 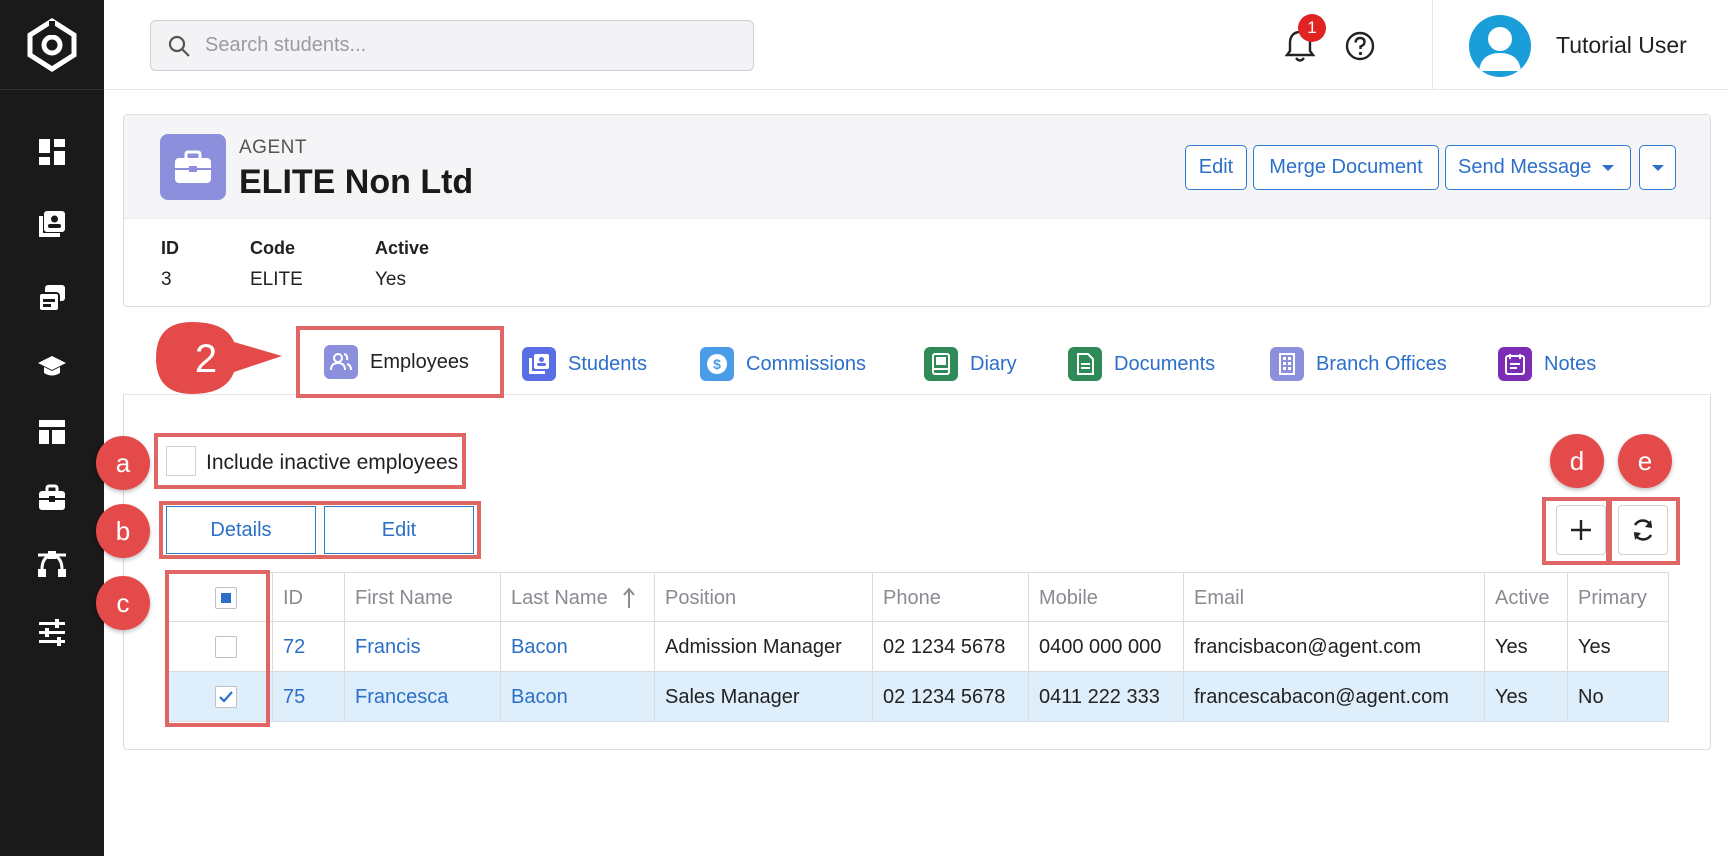 I want to click on callout-e: e, so click(x=1645, y=461).